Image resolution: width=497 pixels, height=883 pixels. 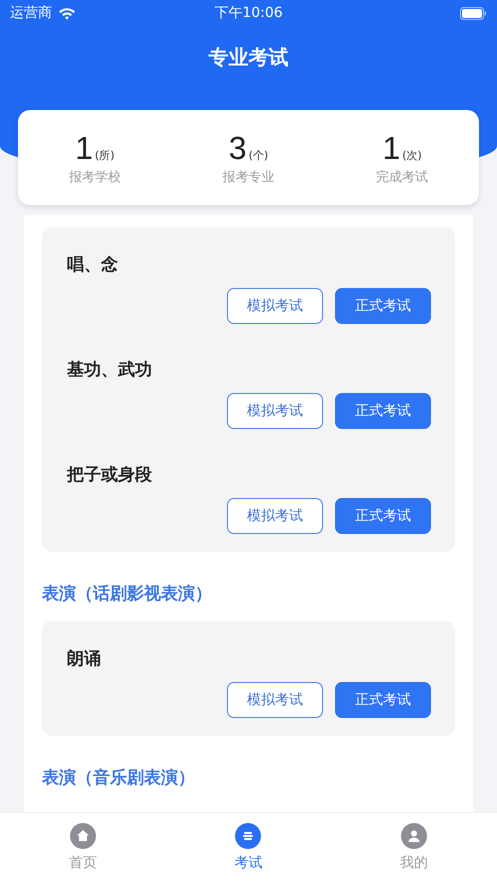 I want to click on stat-label: 完成考试, so click(x=402, y=177).